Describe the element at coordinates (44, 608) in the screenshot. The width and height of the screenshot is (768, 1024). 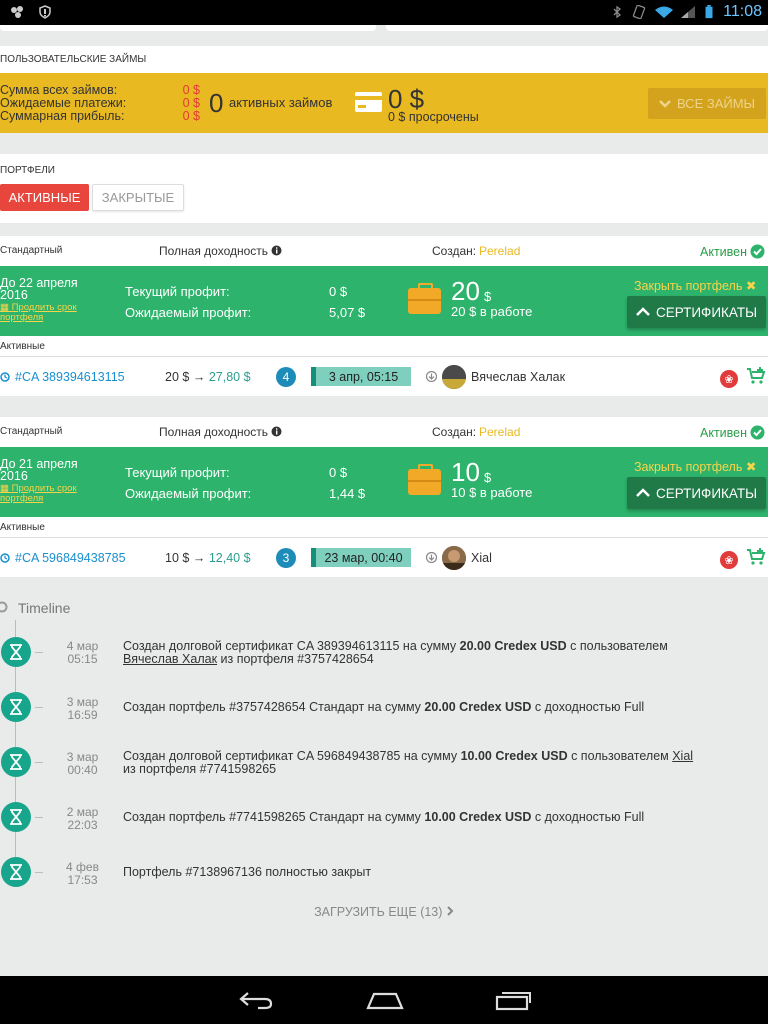
I see `timeline-title: Timeline` at that location.